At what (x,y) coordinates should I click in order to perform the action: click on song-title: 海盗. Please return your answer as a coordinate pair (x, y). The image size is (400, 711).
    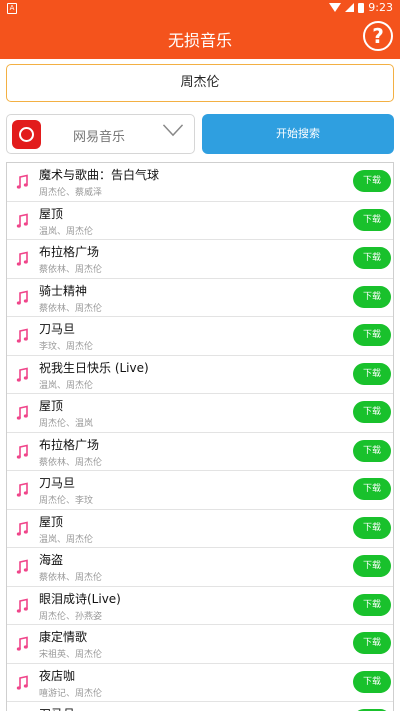
    Looking at the image, I should click on (51, 560).